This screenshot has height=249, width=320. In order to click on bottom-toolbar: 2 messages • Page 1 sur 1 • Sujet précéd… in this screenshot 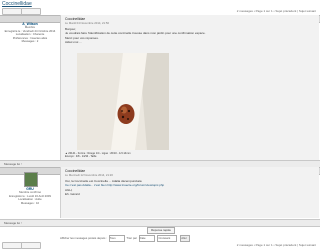, I will do `click(160, 245)`.